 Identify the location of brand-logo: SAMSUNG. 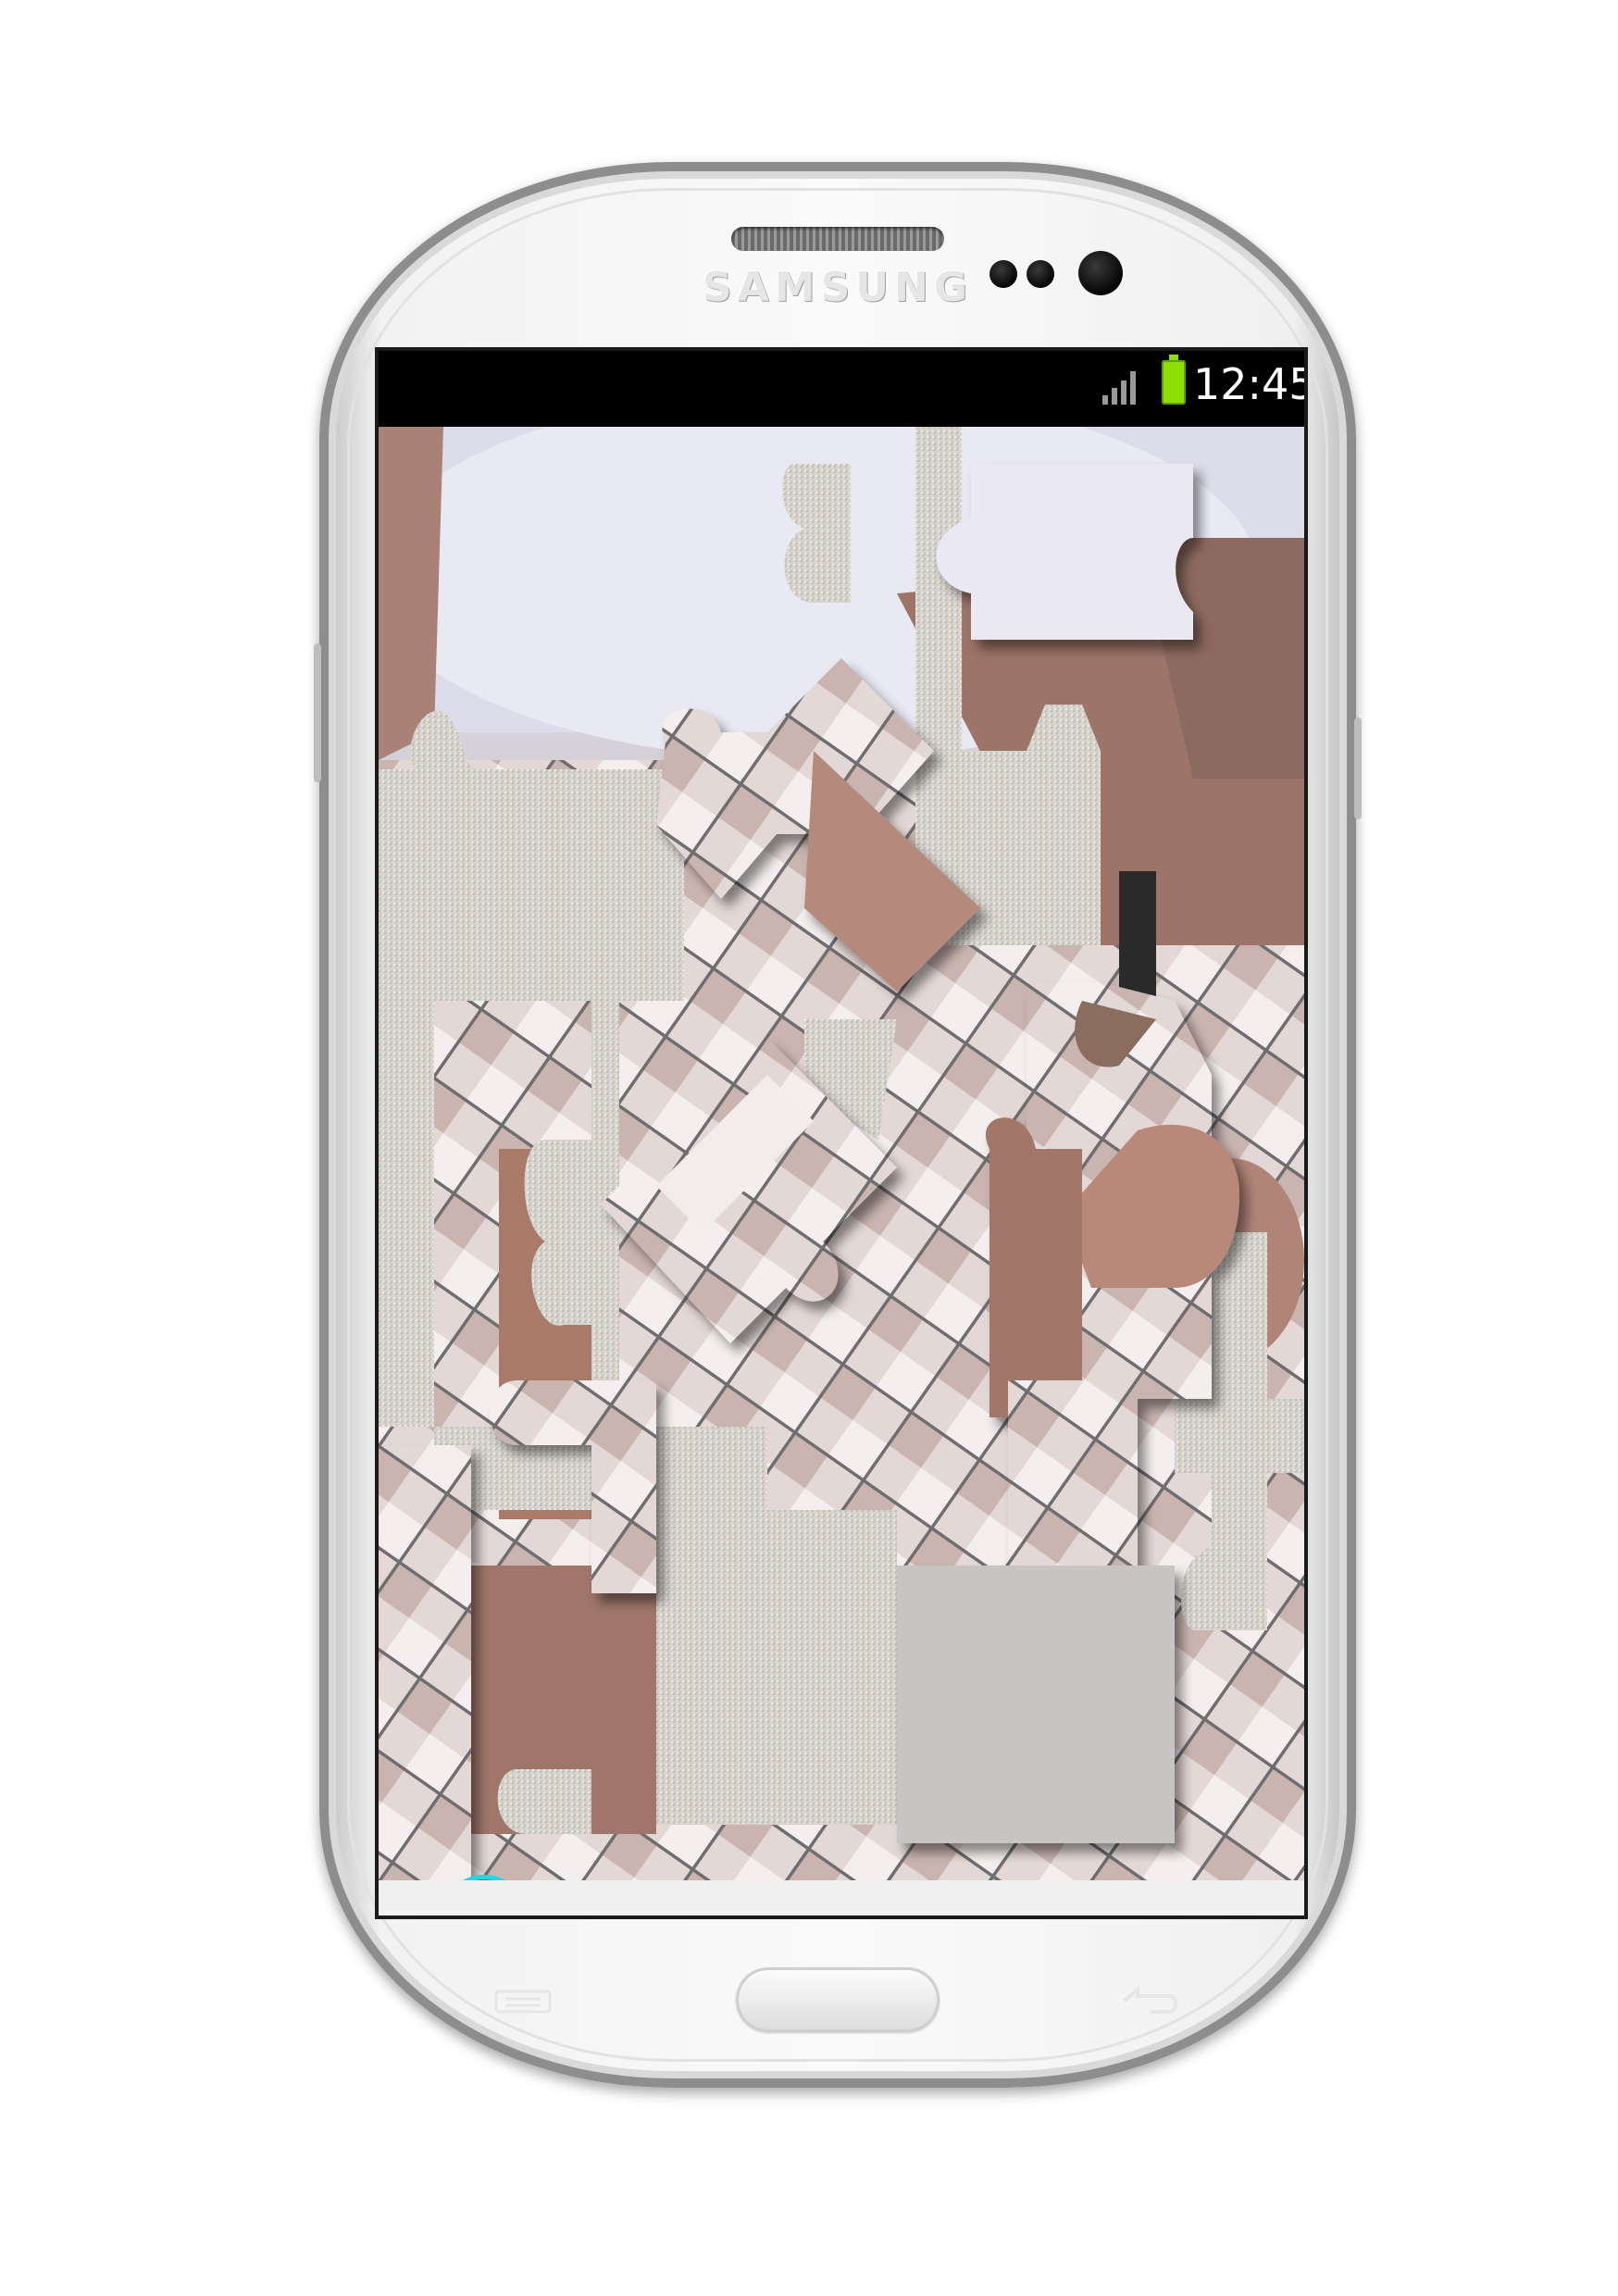
(838, 287).